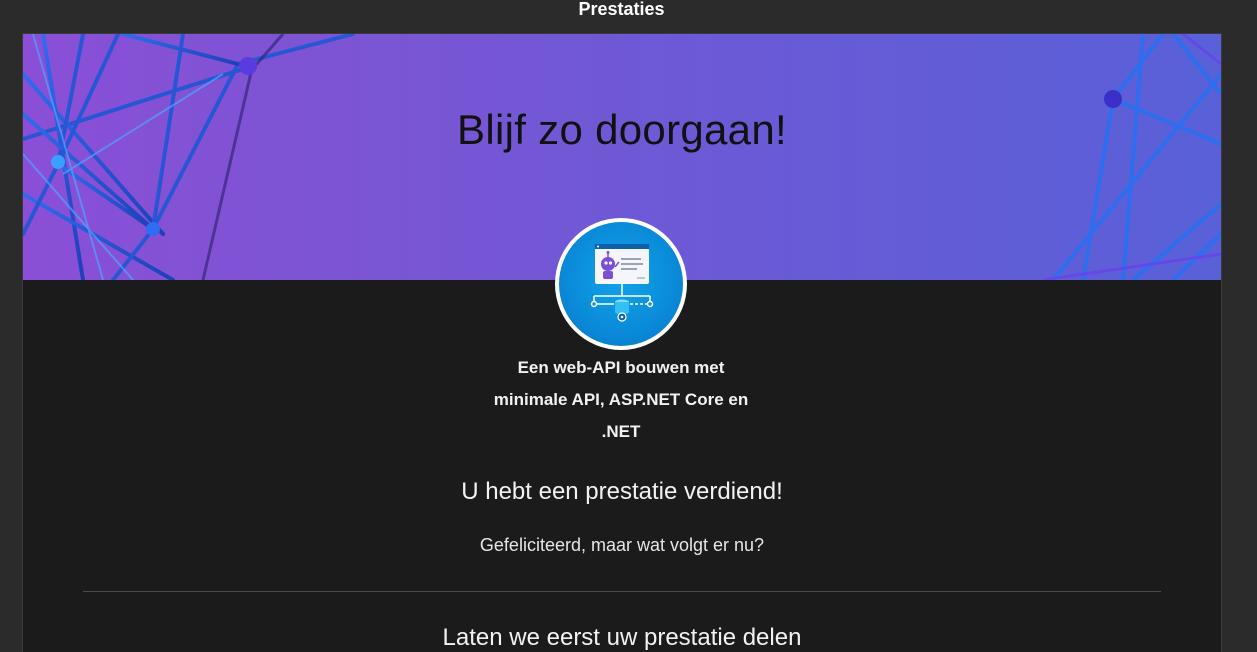 This screenshot has width=1257, height=652. What do you see at coordinates (622, 591) in the screenshot?
I see `section-divider` at bounding box center [622, 591].